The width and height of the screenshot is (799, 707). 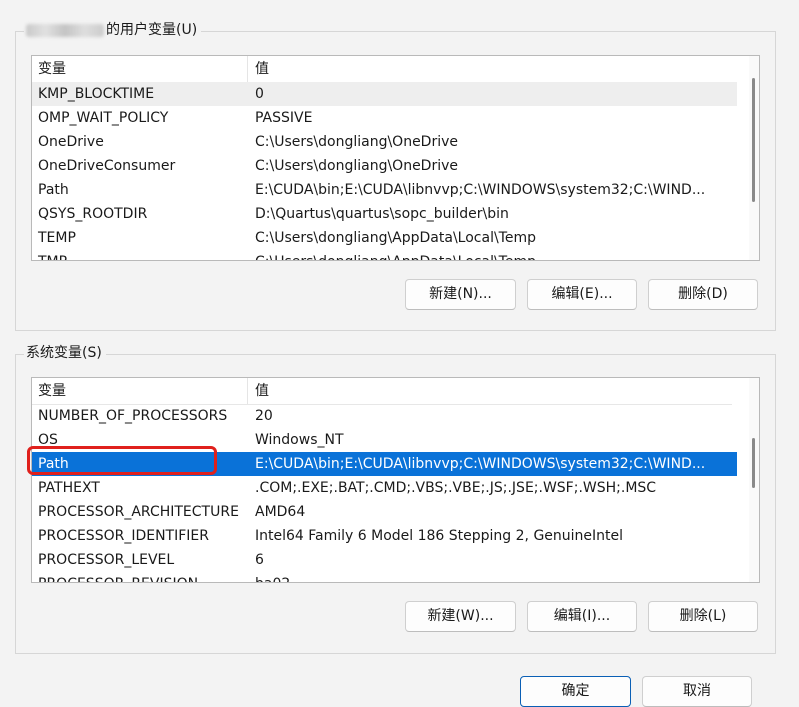 I want to click on table-row: KMP_BLOCKTIME 0, so click(x=384, y=94).